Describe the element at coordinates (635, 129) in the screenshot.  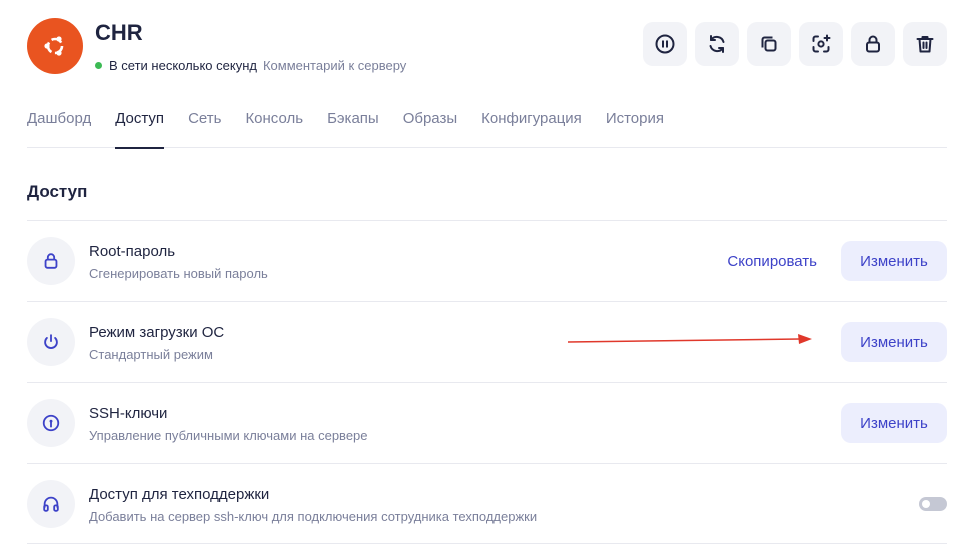
I see `tab-history: История` at that location.